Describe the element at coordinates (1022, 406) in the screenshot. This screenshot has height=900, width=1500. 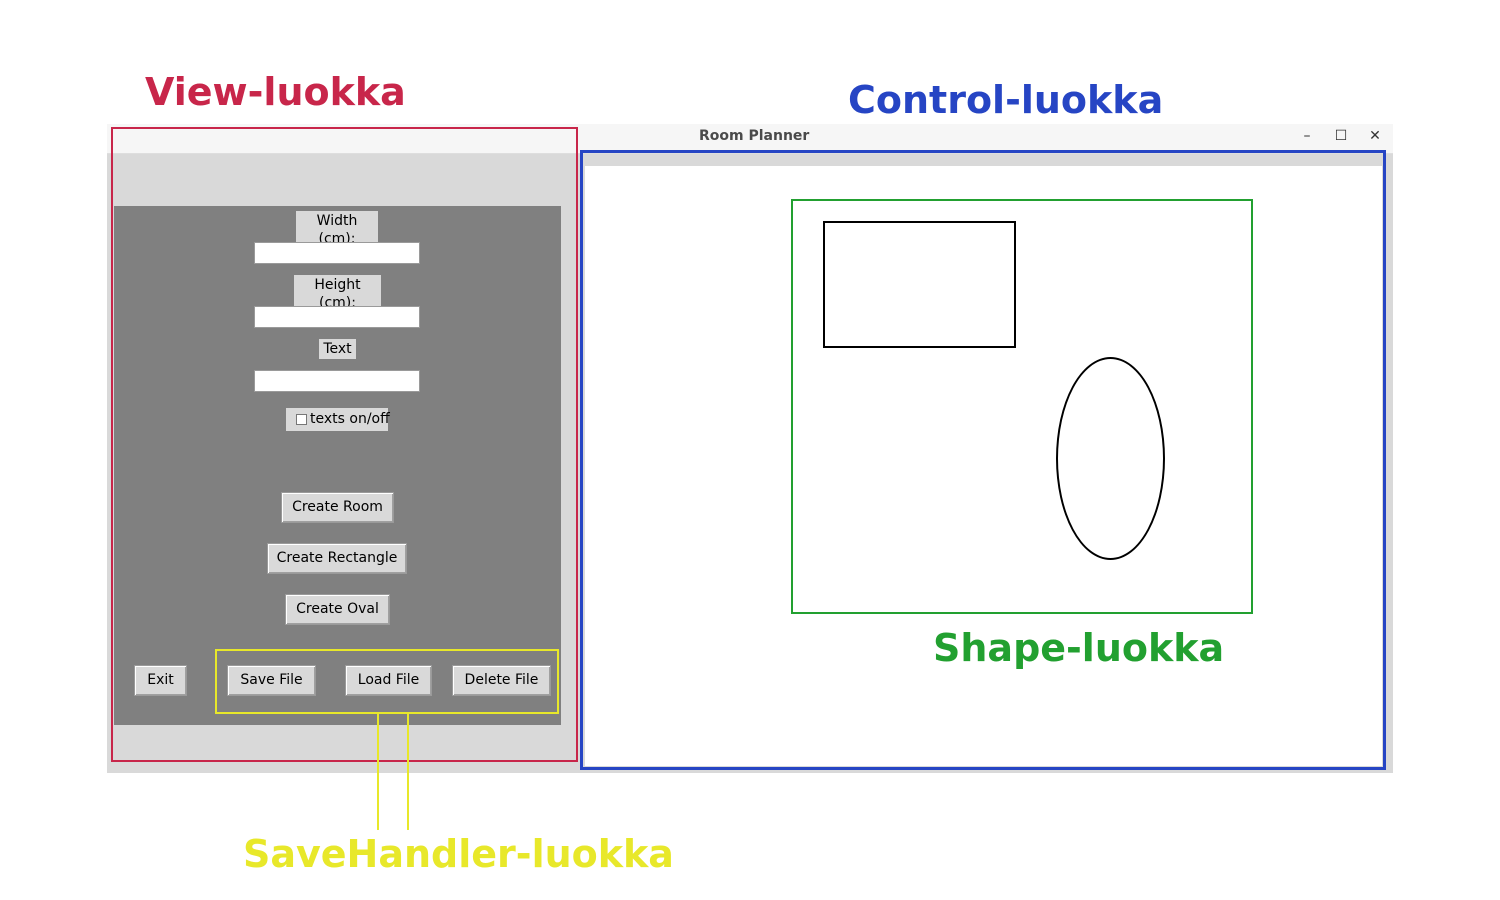
I see `shape-class-outline` at that location.